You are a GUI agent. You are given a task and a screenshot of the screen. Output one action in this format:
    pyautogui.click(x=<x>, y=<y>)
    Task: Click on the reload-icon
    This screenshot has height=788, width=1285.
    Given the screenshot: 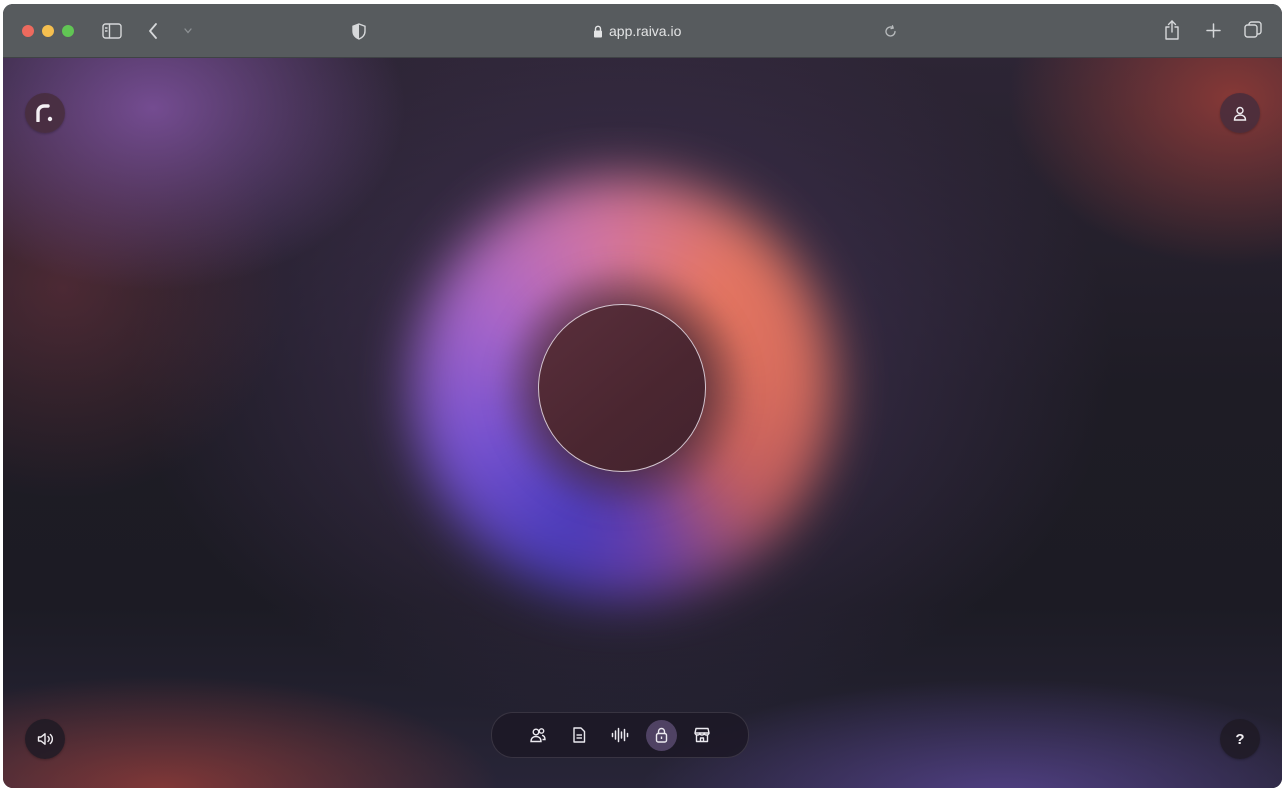 What is the action you would take?
    pyautogui.click(x=890, y=31)
    